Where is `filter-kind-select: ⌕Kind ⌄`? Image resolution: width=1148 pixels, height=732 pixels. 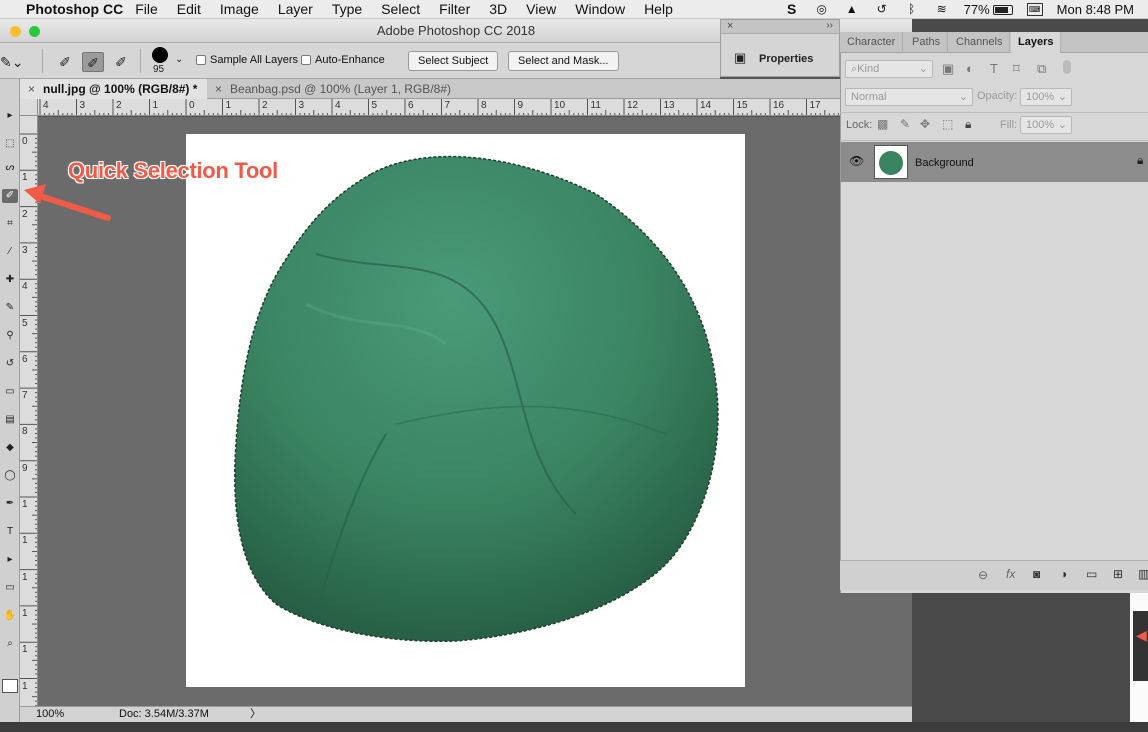 filter-kind-select: ⌕Kind ⌄ is located at coordinates (889, 69).